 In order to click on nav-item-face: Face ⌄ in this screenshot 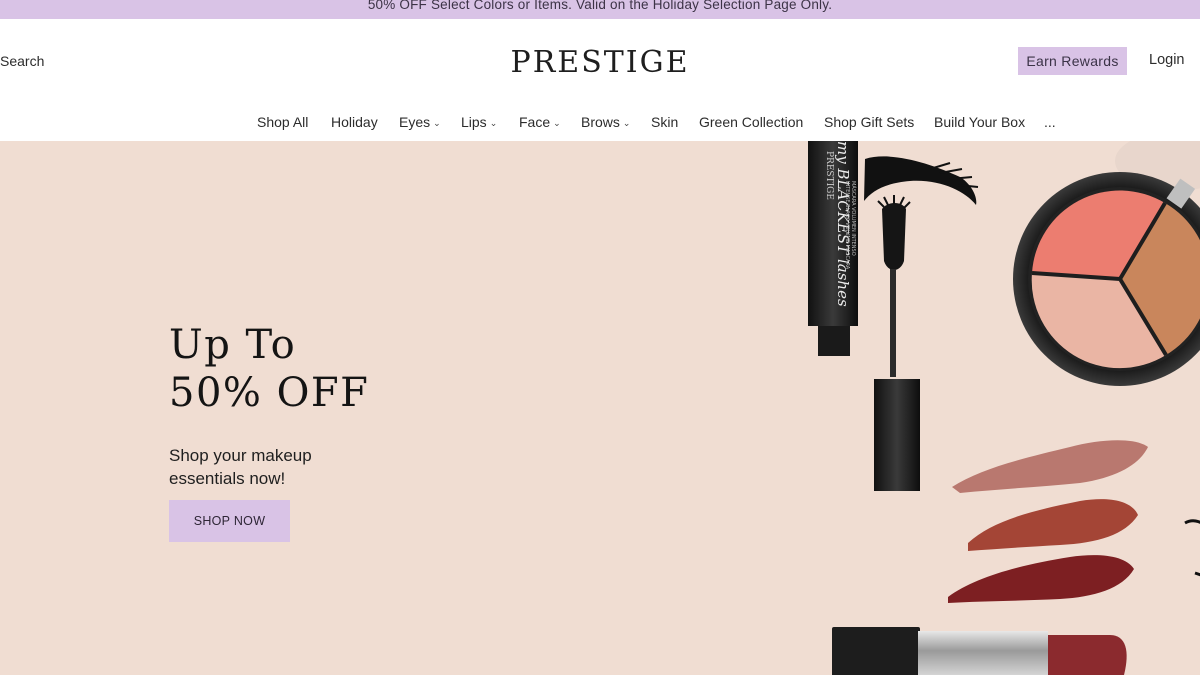, I will do `click(540, 122)`.